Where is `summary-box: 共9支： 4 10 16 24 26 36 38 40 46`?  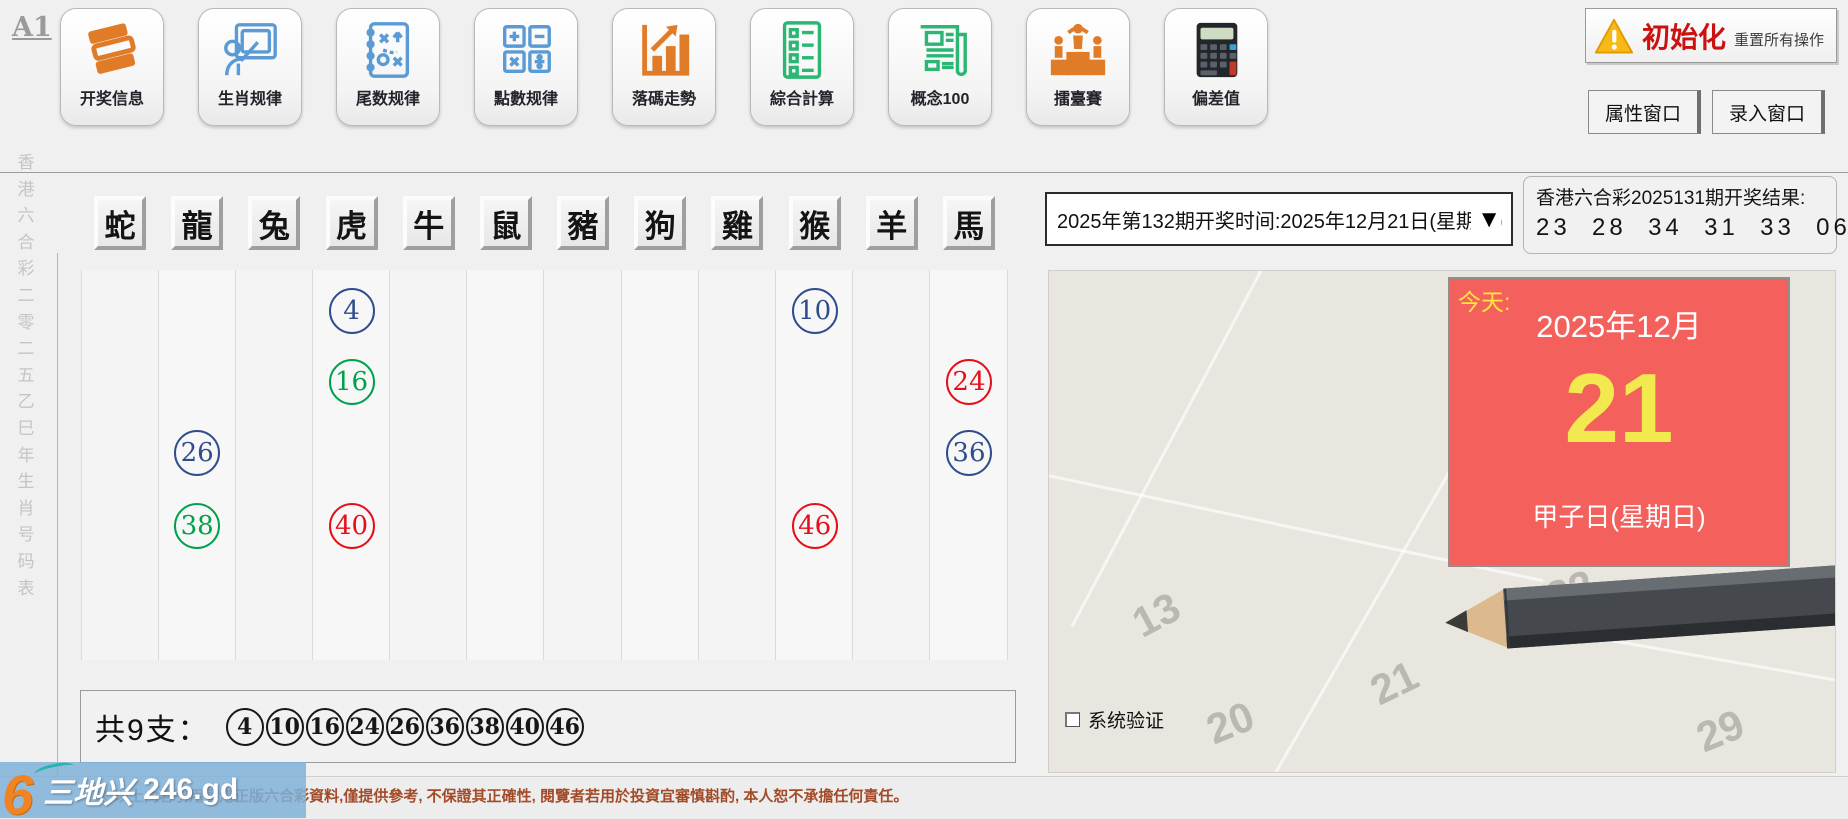
summary-box: 共9支： 4 10 16 24 26 36 38 40 46 is located at coordinates (548, 726).